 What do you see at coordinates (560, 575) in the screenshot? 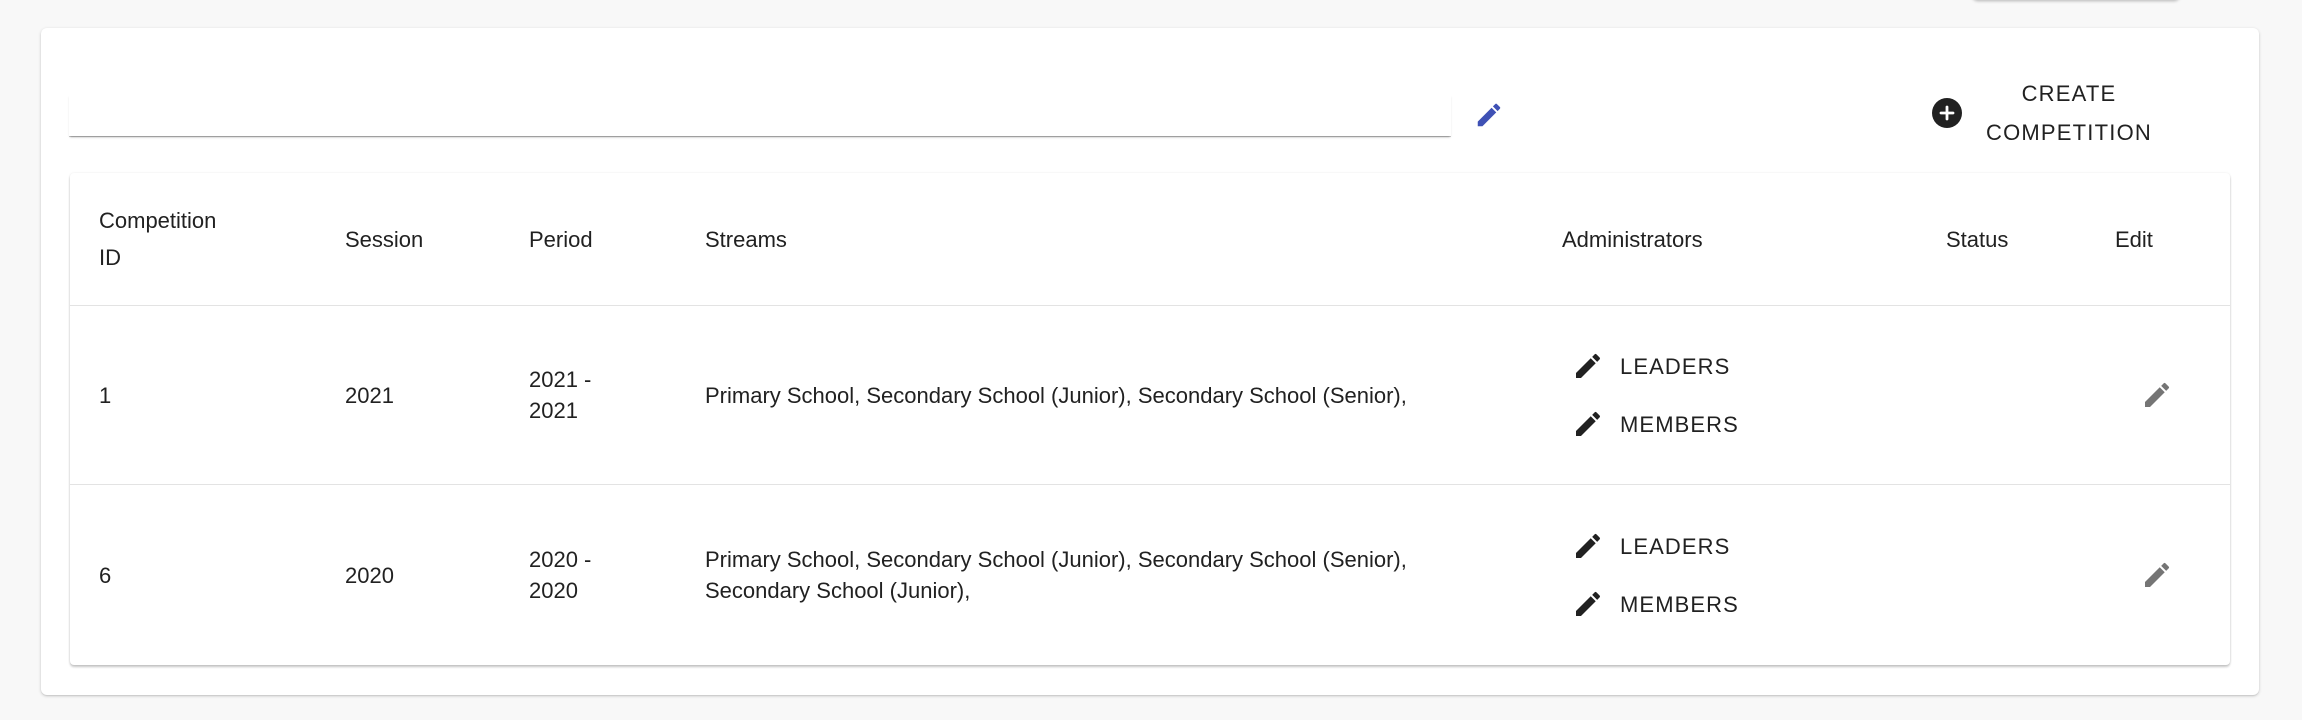
I see `cell-period: 2020 - 2020` at bounding box center [560, 575].